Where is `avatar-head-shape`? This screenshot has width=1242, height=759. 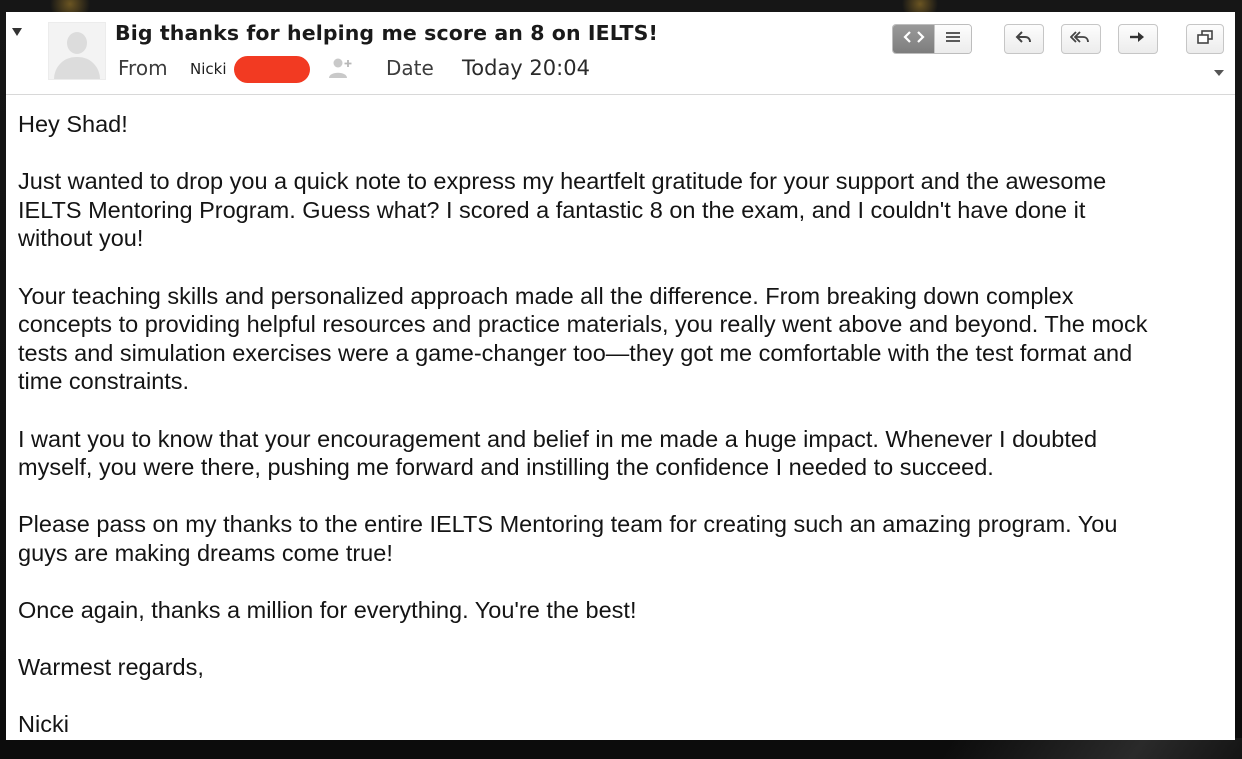
avatar-head-shape is located at coordinates (77, 43).